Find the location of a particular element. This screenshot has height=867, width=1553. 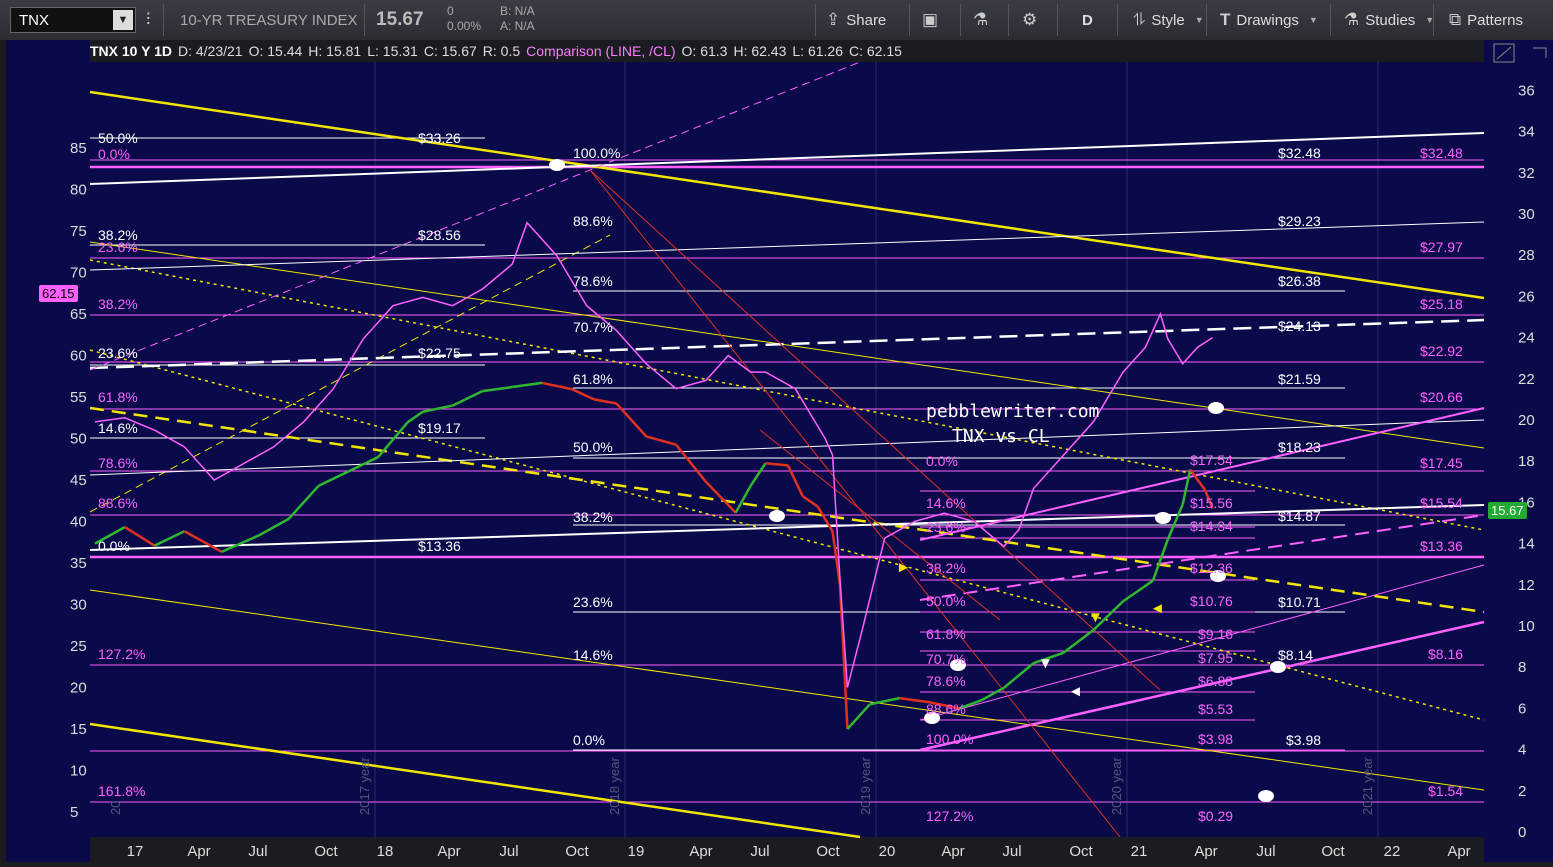

dropdown-icon: ▼ is located at coordinates (123, 20).